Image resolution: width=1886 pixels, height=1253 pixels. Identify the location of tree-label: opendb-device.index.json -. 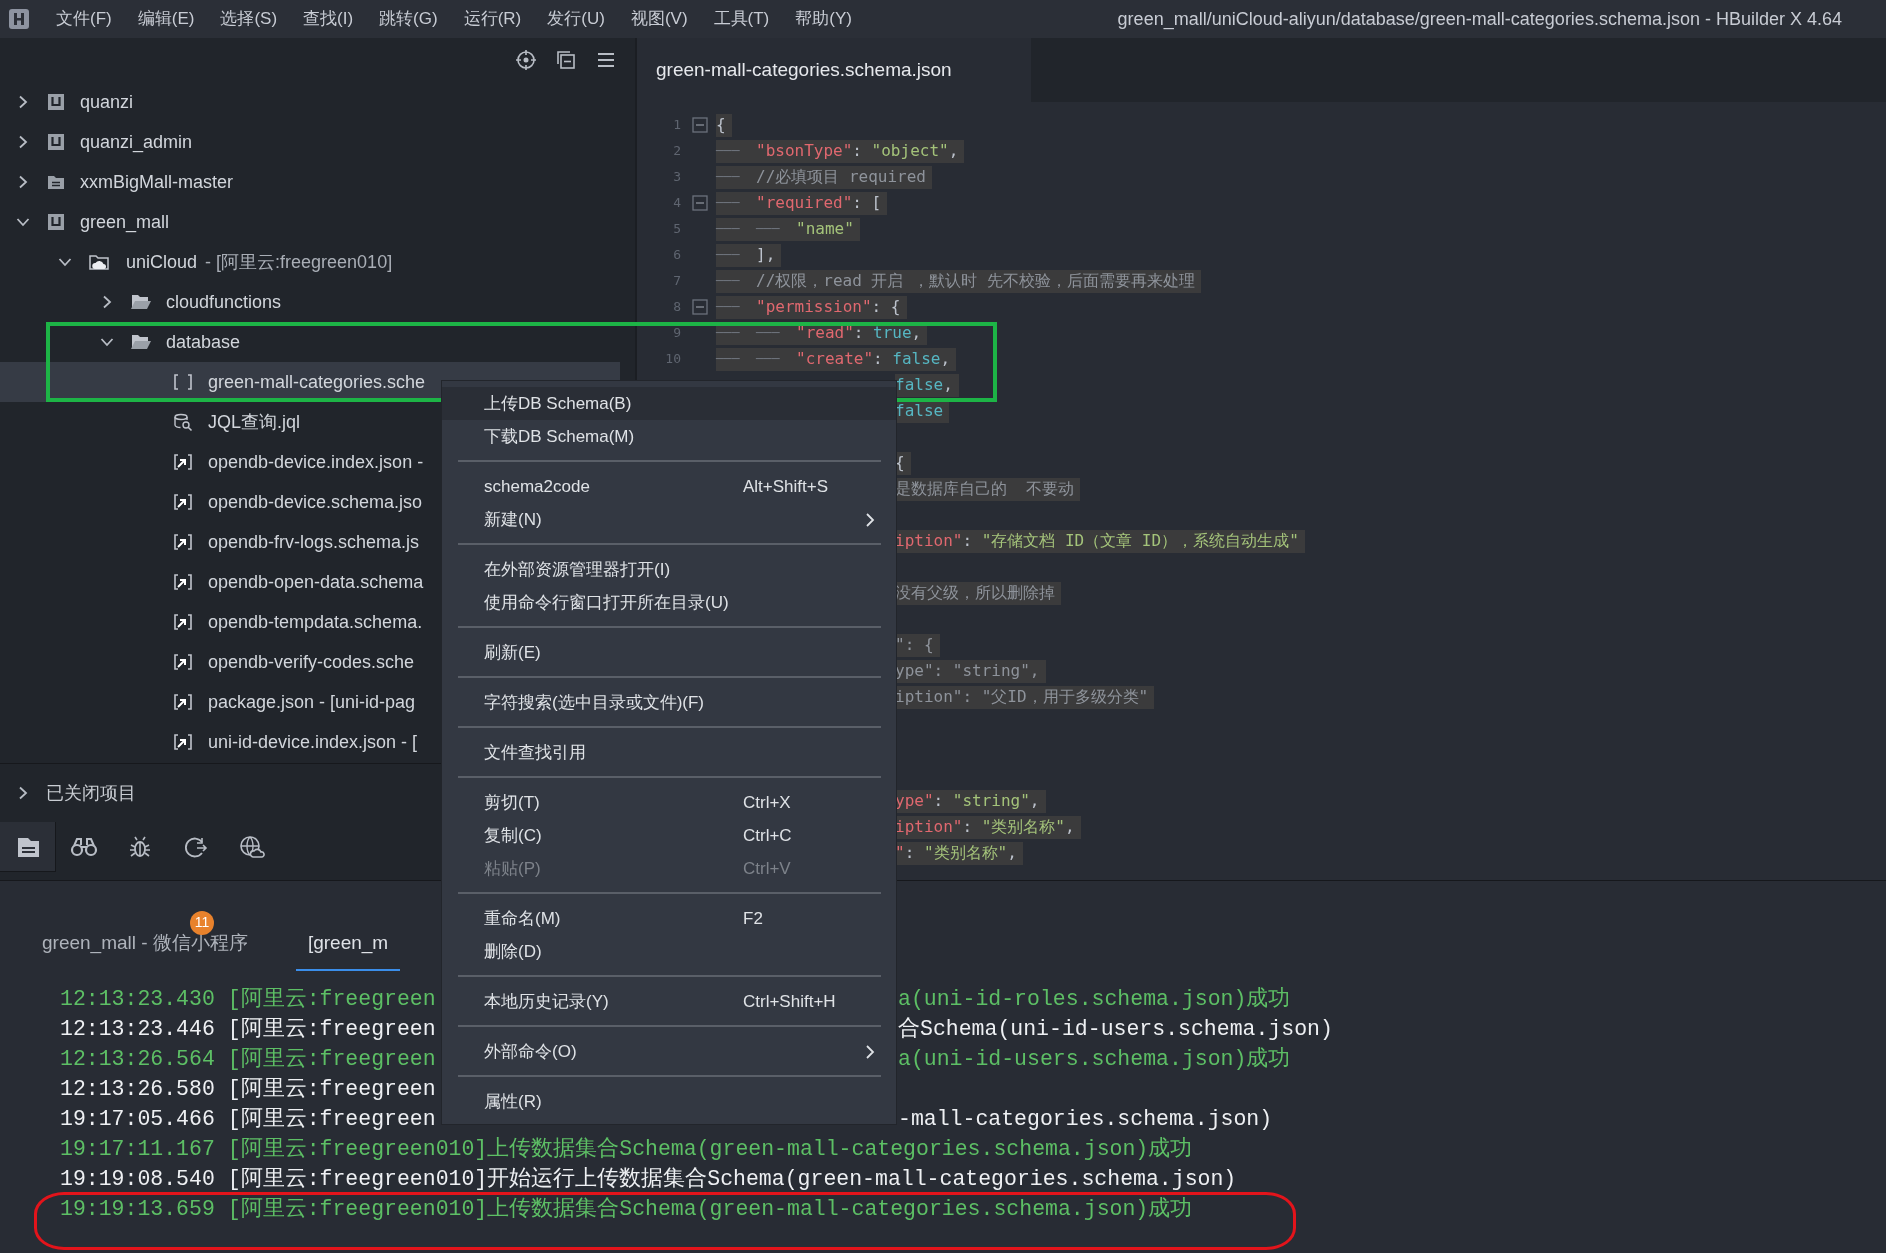
(316, 462).